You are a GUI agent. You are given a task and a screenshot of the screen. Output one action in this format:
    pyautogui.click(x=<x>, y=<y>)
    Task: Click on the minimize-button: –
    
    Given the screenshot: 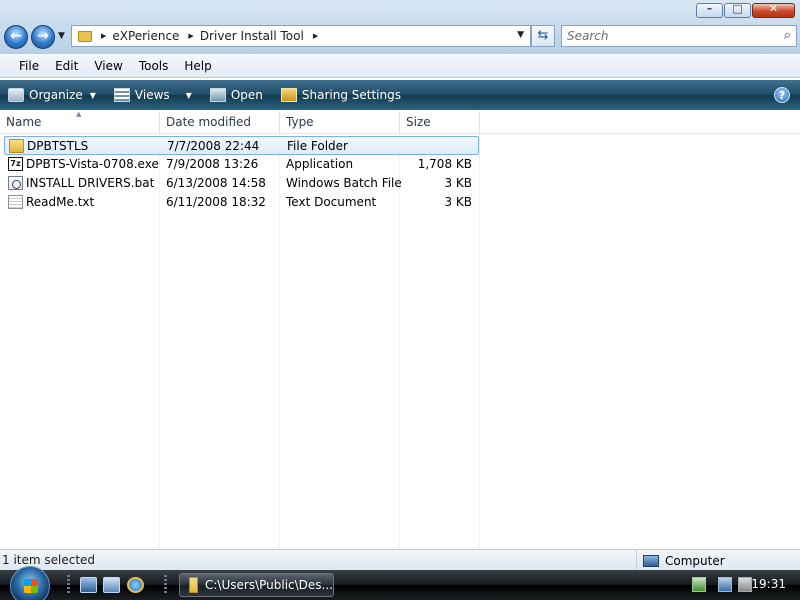 What is the action you would take?
    pyautogui.click(x=709, y=10)
    